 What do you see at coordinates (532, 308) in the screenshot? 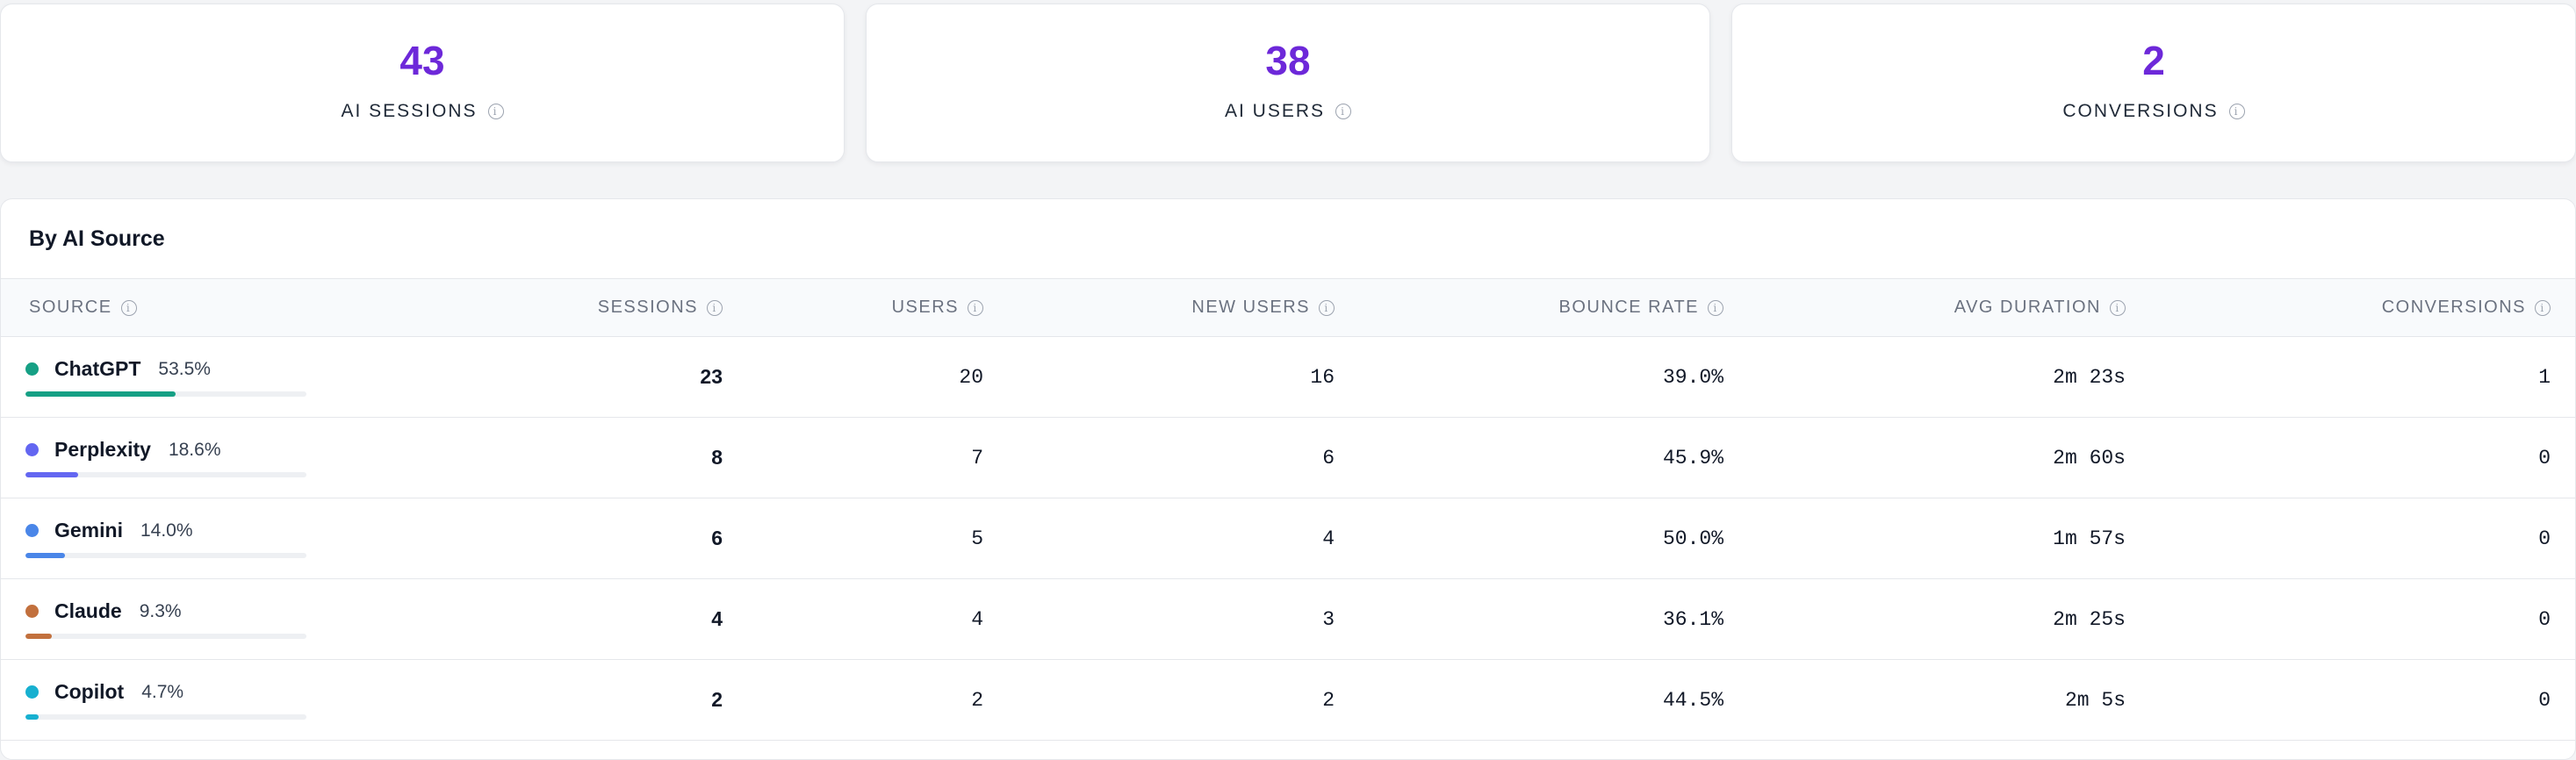
I see `column-header-sessions: SESSIONS i` at bounding box center [532, 308].